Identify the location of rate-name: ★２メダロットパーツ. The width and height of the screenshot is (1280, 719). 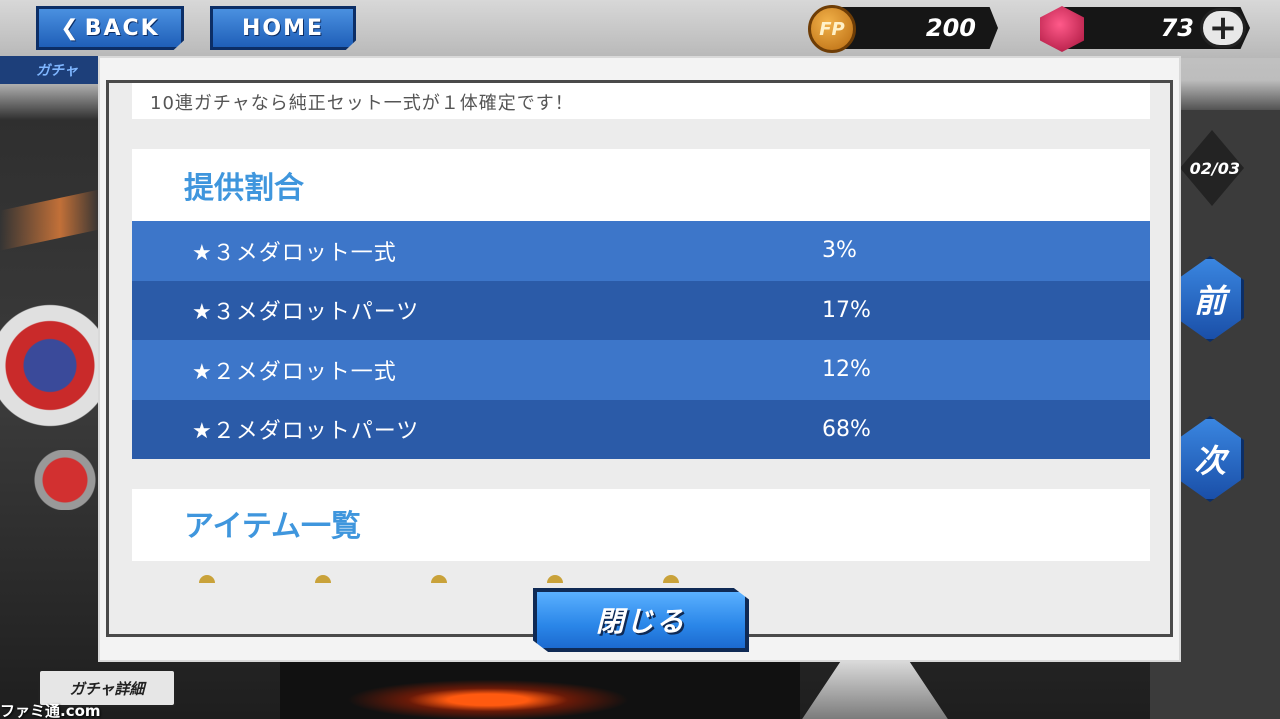
(306, 432).